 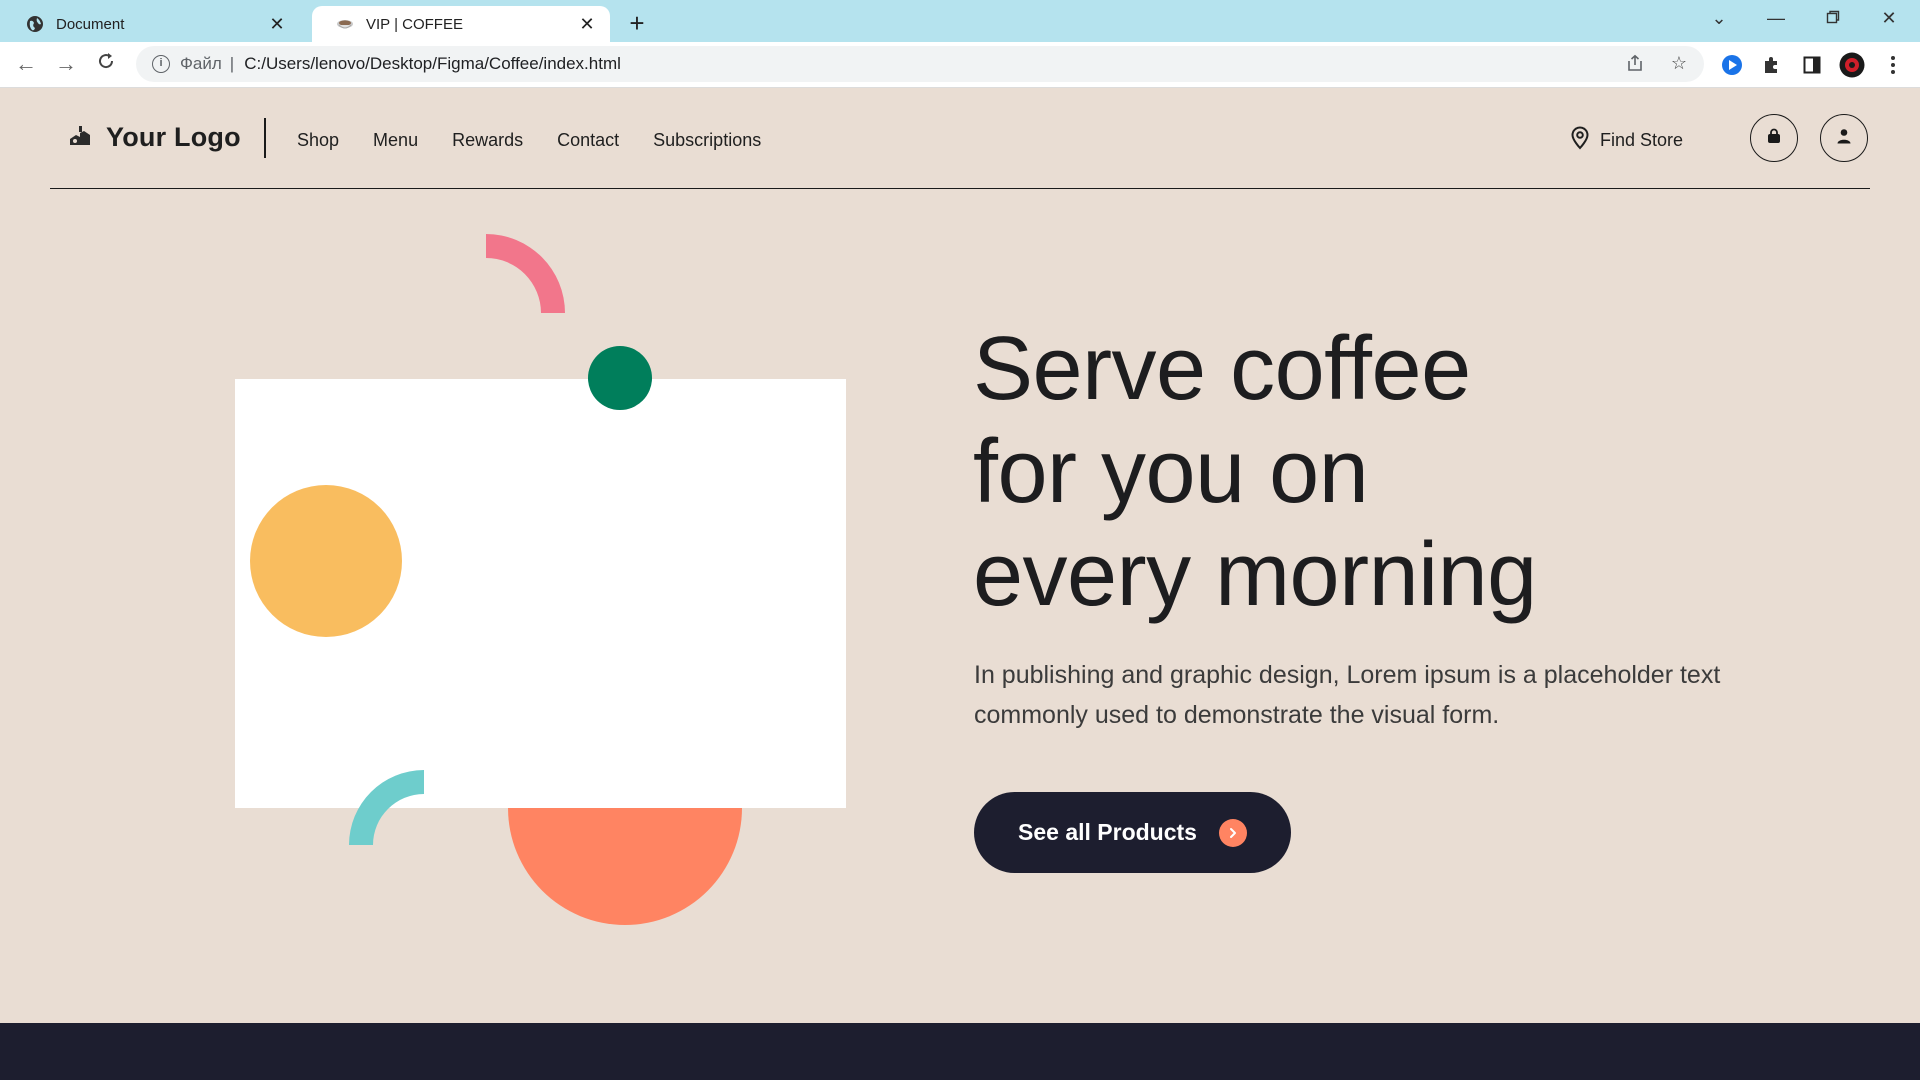 I want to click on tab-title: Document, so click(x=90, y=24).